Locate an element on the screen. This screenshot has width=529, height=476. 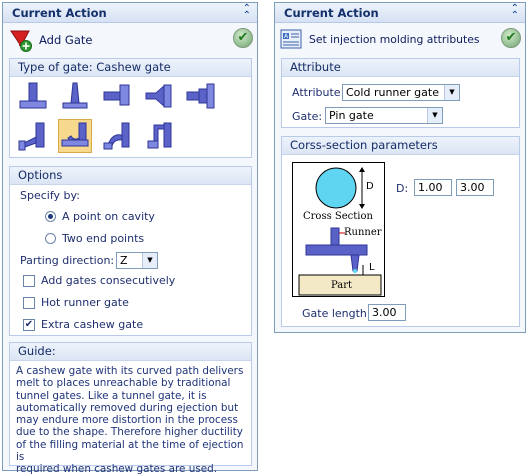
add-gates-consecutively-label: Add gates consecutively is located at coordinates (108, 280).